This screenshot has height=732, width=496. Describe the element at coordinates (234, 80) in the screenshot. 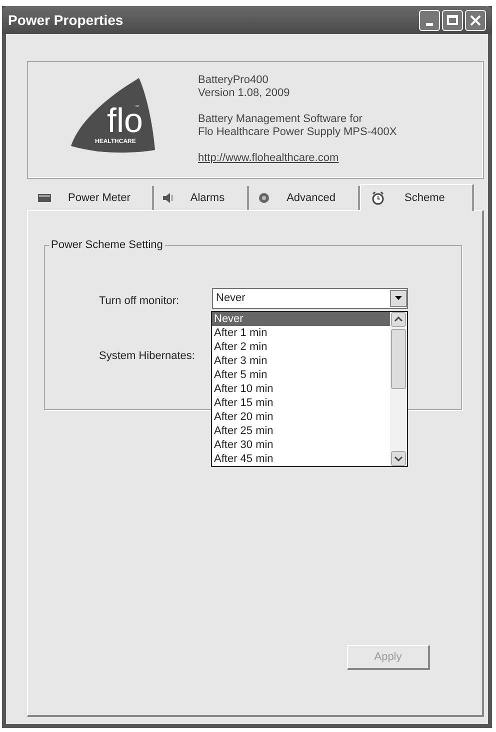

I see `product-name: BatteryPro400` at that location.